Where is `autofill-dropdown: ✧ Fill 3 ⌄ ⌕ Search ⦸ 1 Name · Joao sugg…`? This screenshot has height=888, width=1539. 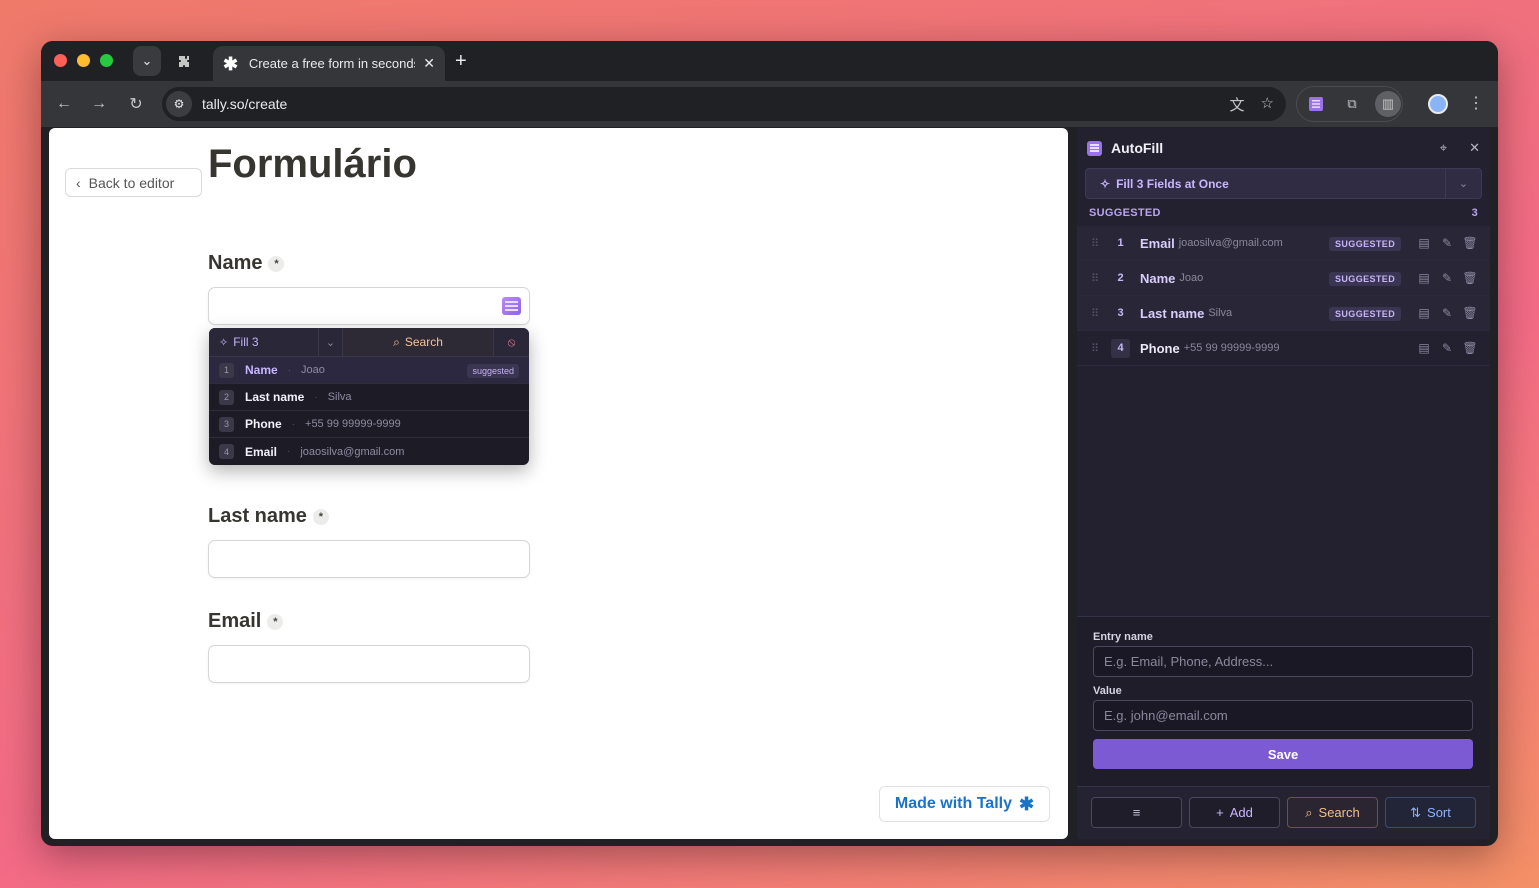 autofill-dropdown: ✧ Fill 3 ⌄ ⌕ Search ⦸ 1 Name · Joao sugg… is located at coordinates (369, 396).